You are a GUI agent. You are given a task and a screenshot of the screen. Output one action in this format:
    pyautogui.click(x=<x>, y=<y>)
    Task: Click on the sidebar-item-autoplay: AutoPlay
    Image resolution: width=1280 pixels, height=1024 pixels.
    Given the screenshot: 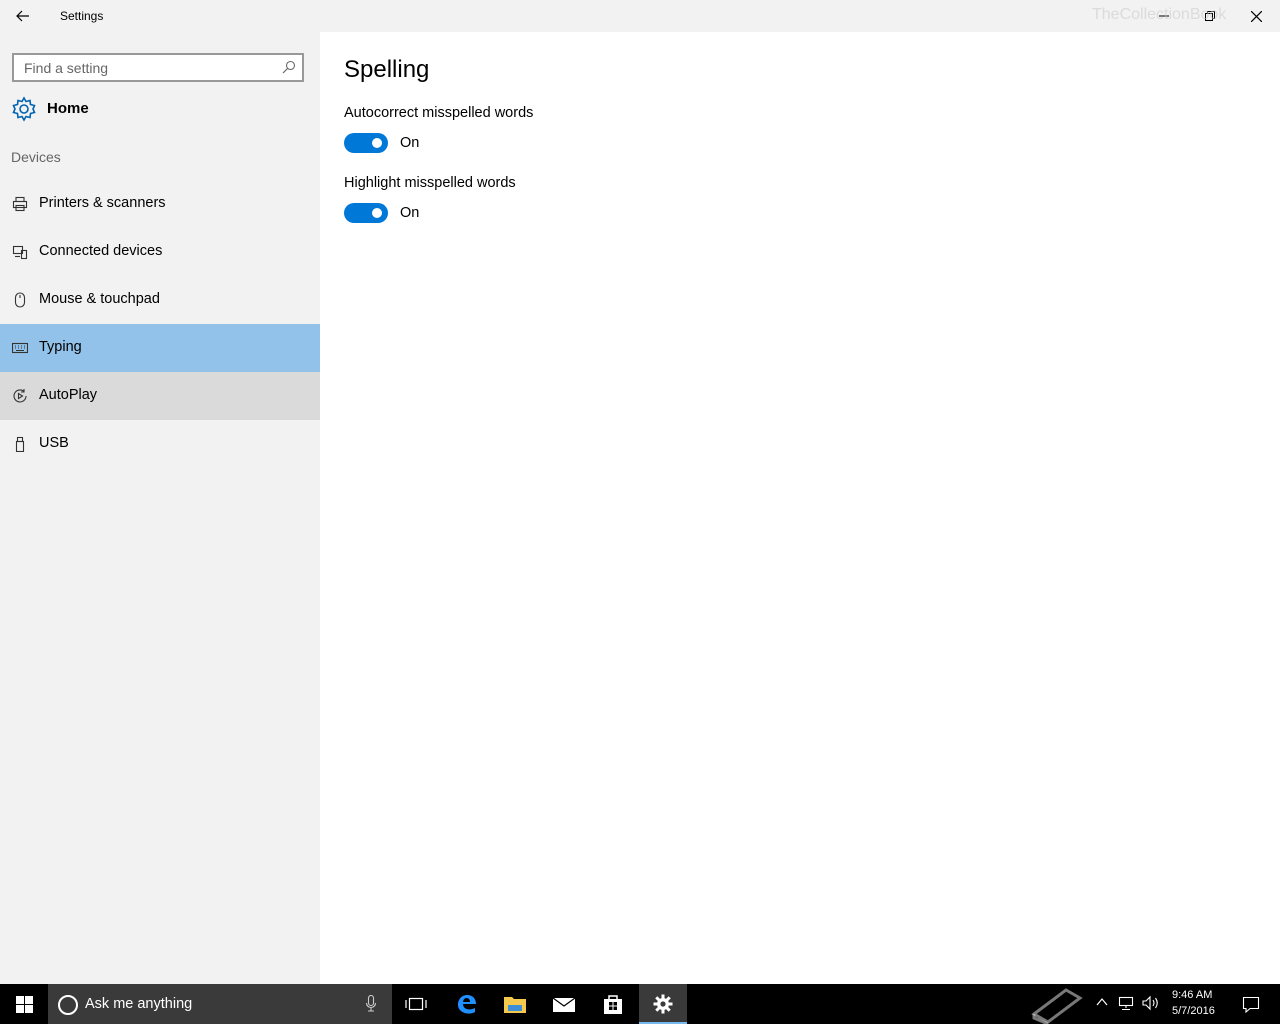 What is the action you would take?
    pyautogui.click(x=160, y=396)
    